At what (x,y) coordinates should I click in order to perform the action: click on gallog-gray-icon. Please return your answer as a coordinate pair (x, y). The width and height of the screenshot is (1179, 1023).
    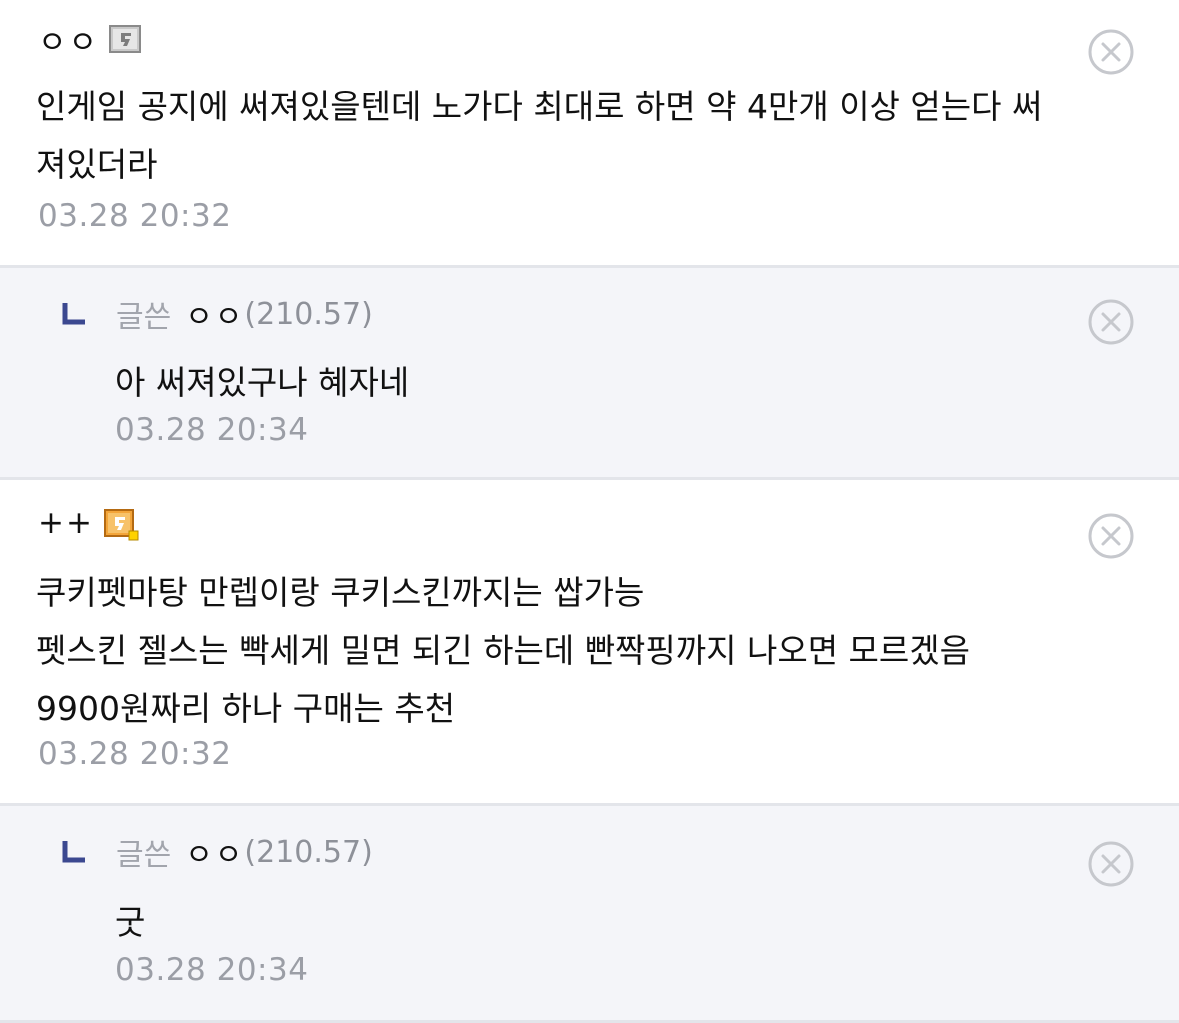
    Looking at the image, I should click on (125, 39).